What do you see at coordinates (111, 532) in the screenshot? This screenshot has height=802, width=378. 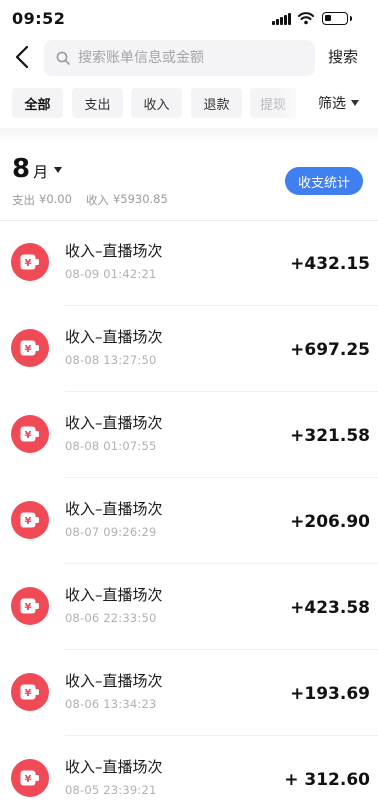 I see `transaction-time: 08-07 09:26:29` at bounding box center [111, 532].